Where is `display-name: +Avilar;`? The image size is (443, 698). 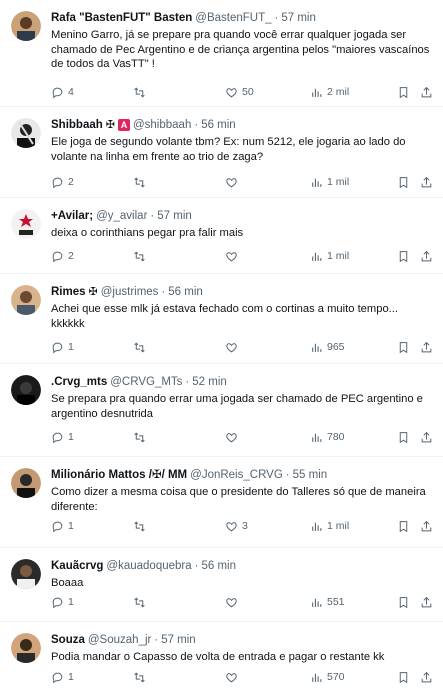 display-name: +Avilar; is located at coordinates (72, 216).